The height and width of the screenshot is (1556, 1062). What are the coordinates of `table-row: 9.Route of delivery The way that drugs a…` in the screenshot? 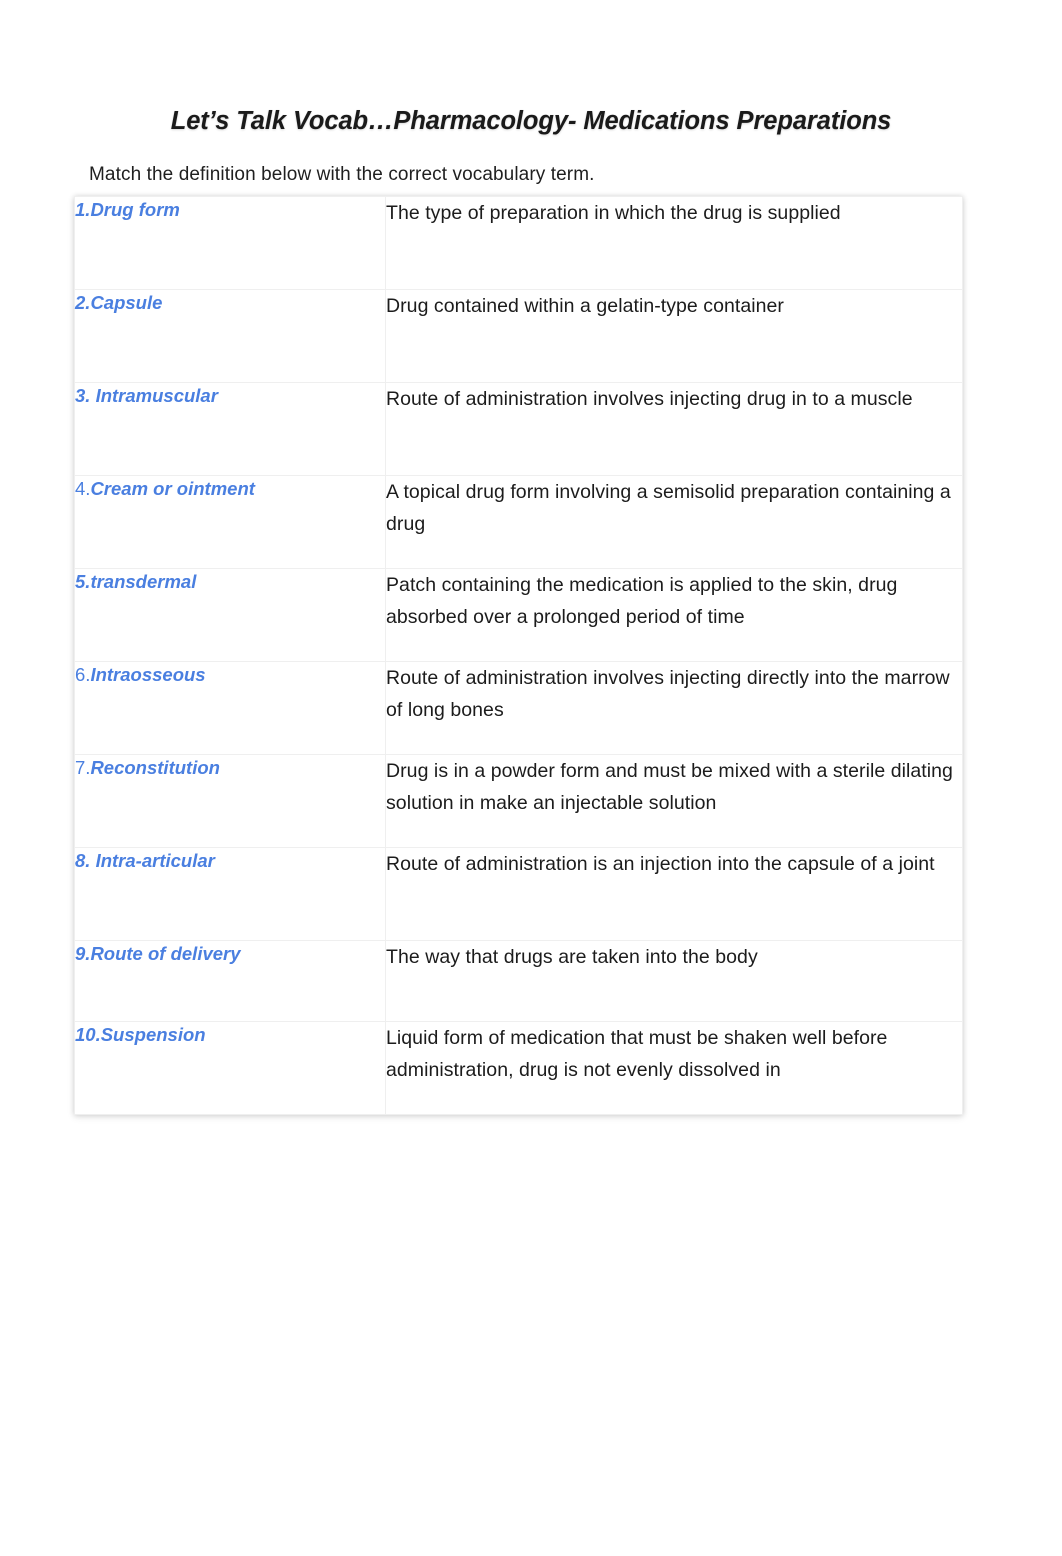 It's located at (518, 981).